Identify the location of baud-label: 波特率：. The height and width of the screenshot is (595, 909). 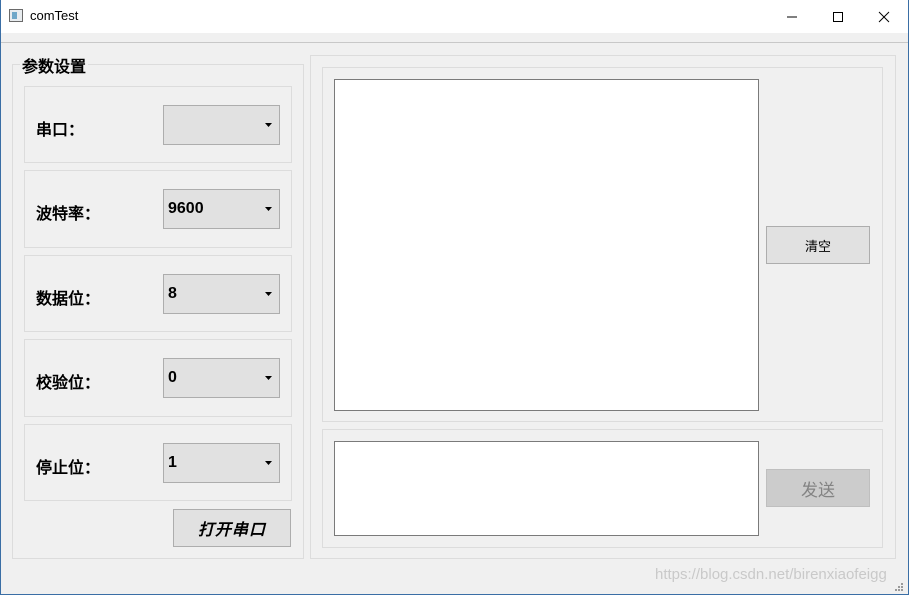
(68, 213).